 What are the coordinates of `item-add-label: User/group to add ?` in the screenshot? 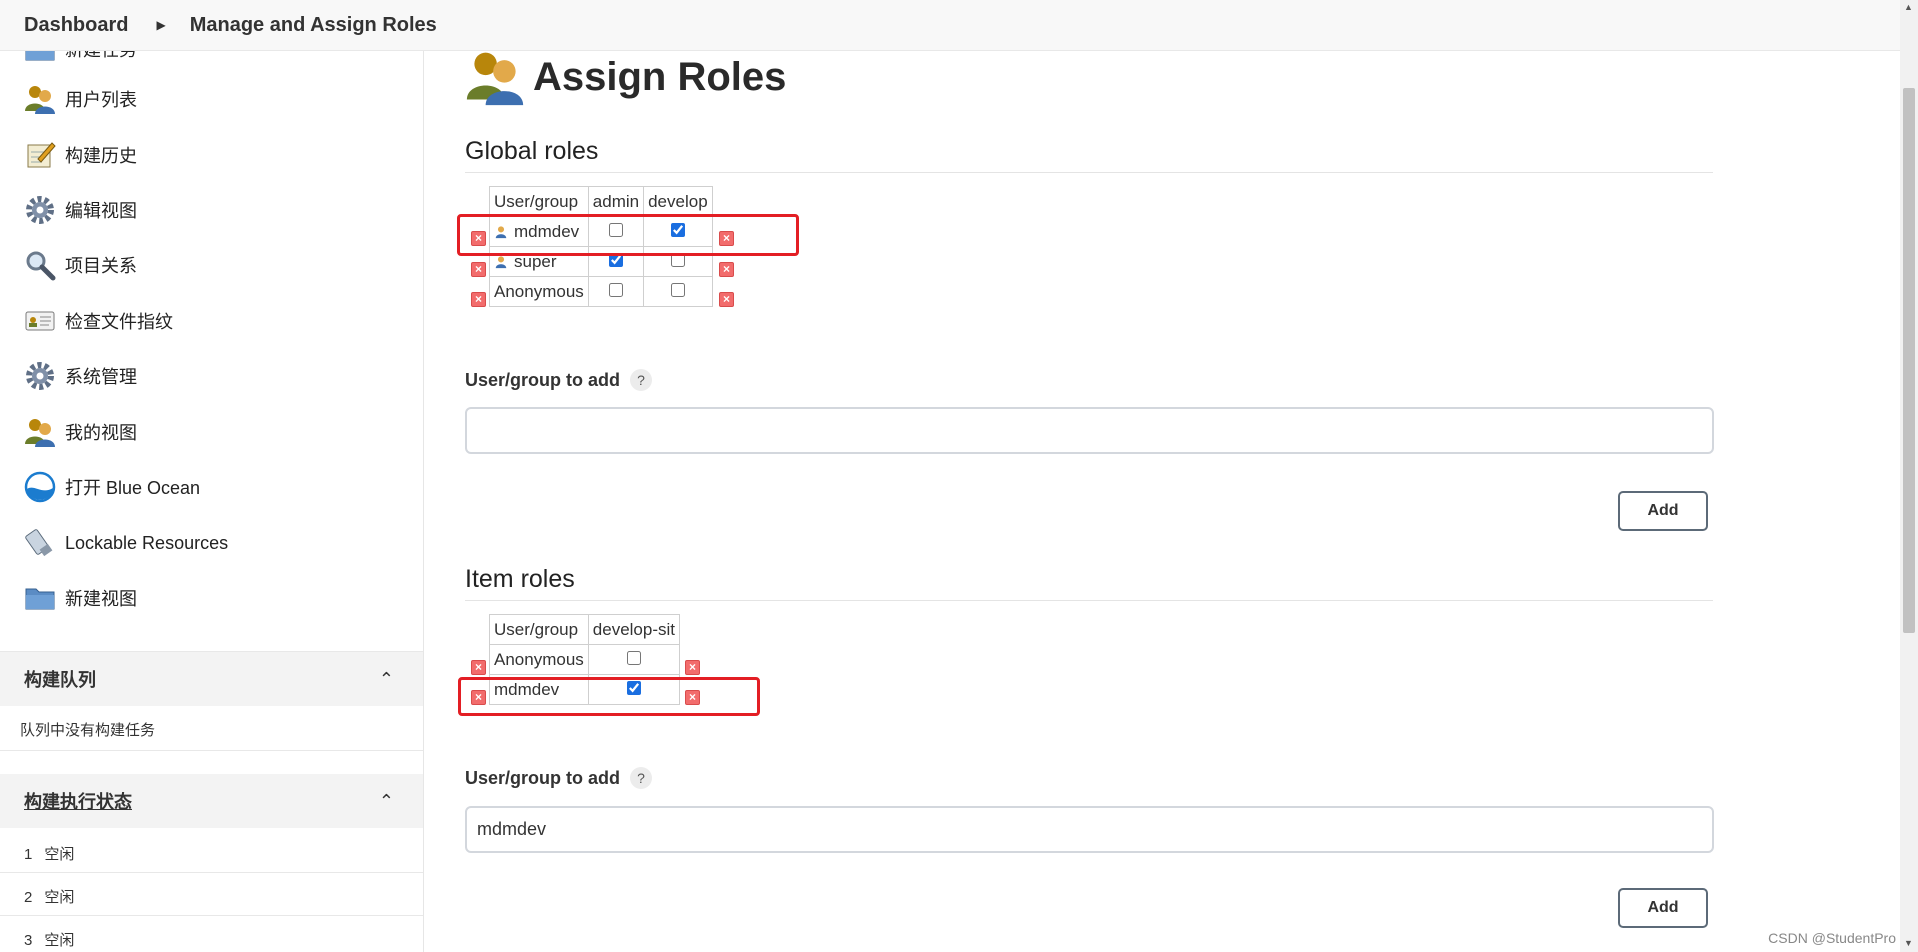 It's located at (559, 778).